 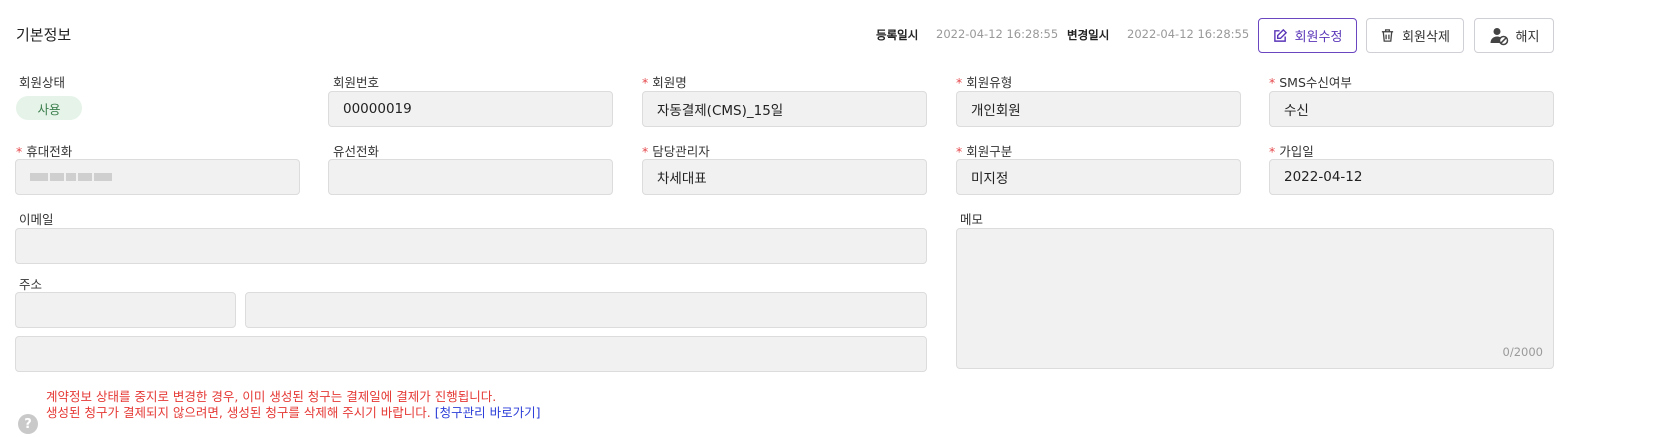 I want to click on section-title: 기본정보, so click(x=44, y=35).